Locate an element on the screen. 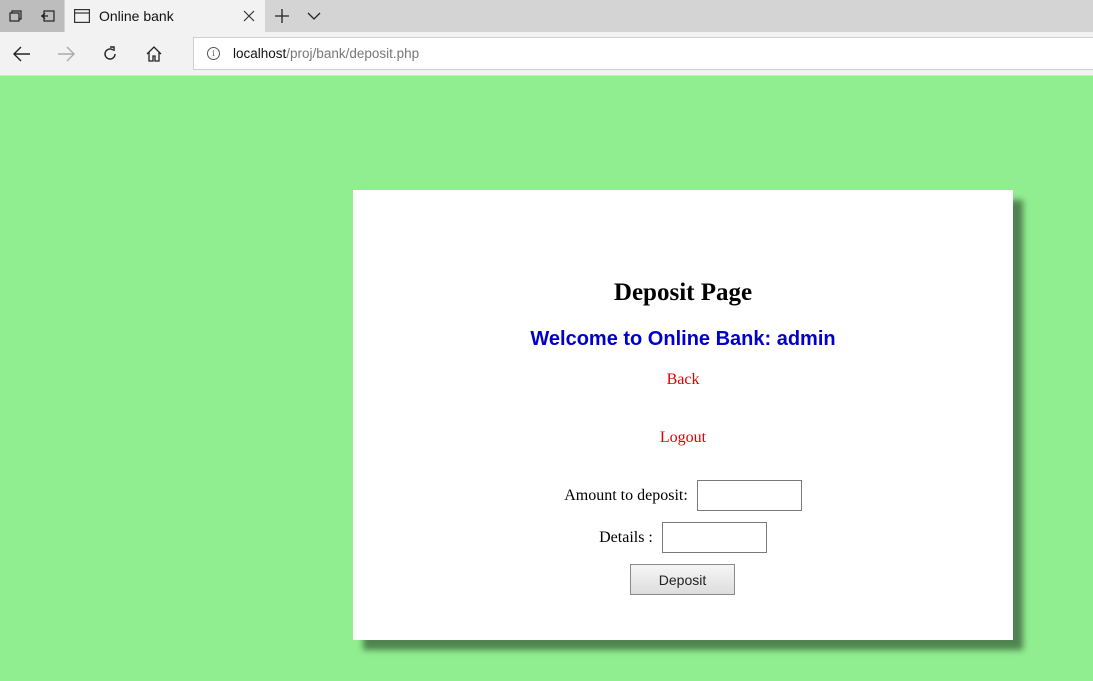  url-host: localhost is located at coordinates (260, 53).